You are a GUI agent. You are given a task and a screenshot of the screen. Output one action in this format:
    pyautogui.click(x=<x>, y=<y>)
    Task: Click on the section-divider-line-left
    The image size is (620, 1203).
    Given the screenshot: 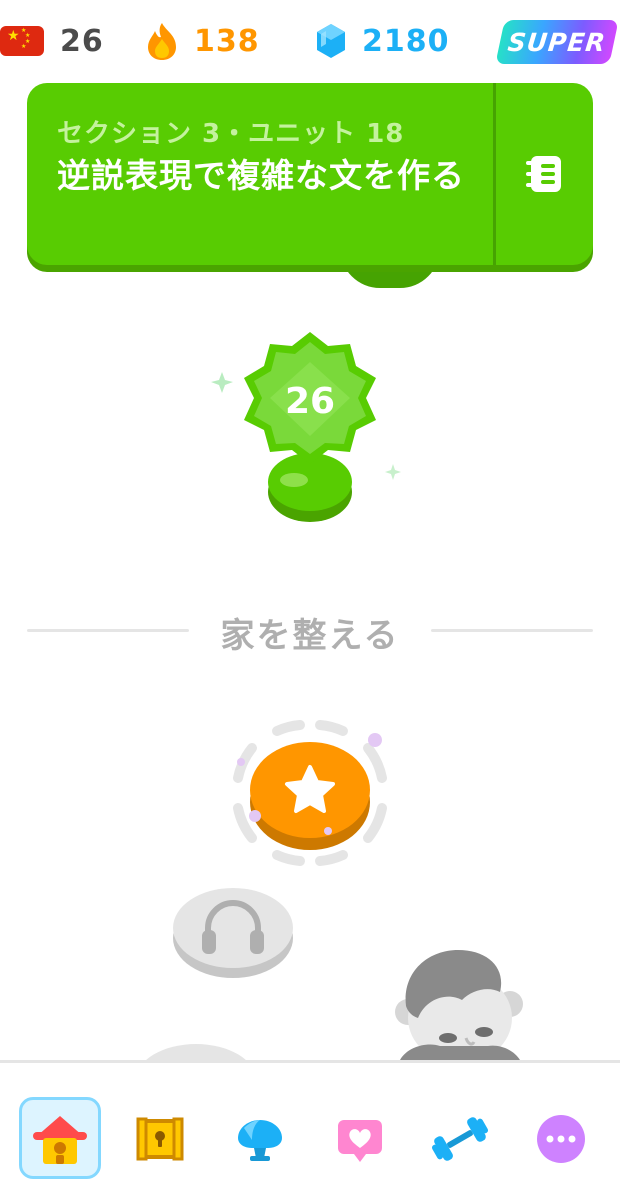 What is the action you would take?
    pyautogui.click(x=108, y=630)
    